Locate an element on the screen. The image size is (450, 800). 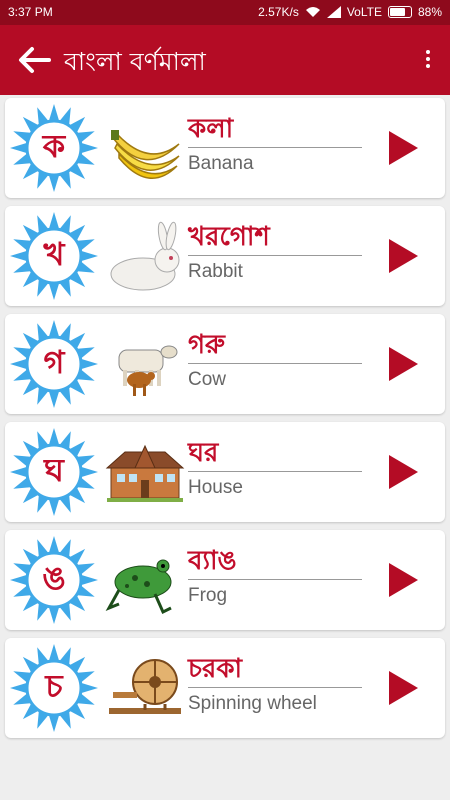
house-image is located at coordinates (145, 472).